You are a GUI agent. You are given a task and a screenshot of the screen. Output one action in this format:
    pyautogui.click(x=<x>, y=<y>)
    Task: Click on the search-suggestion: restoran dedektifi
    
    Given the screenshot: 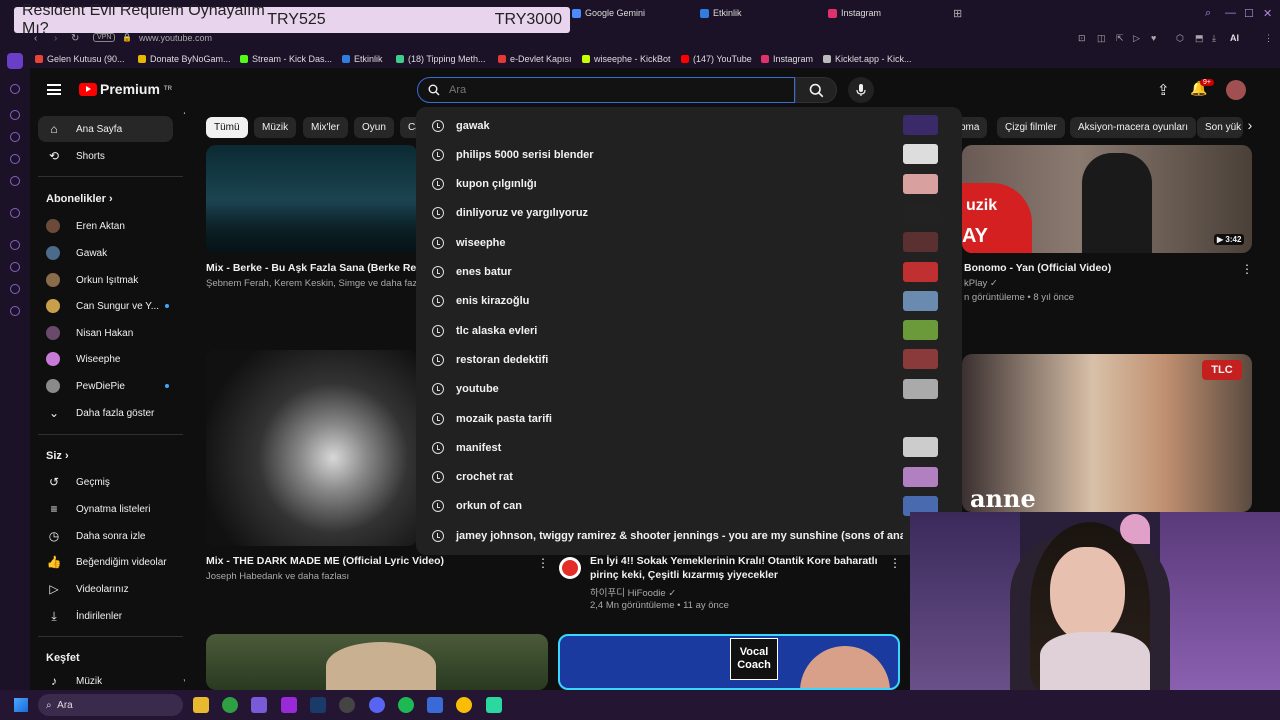 What is the action you would take?
    pyautogui.click(x=689, y=359)
    